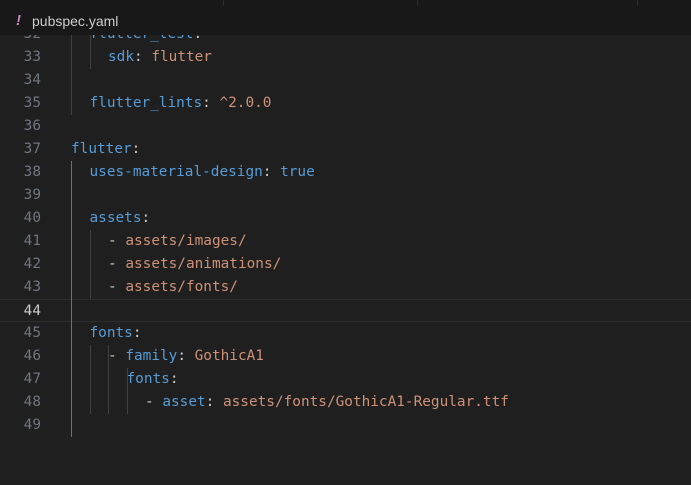 The width and height of the screenshot is (691, 485). What do you see at coordinates (345, 425) in the screenshot?
I see `code-line: 49` at bounding box center [345, 425].